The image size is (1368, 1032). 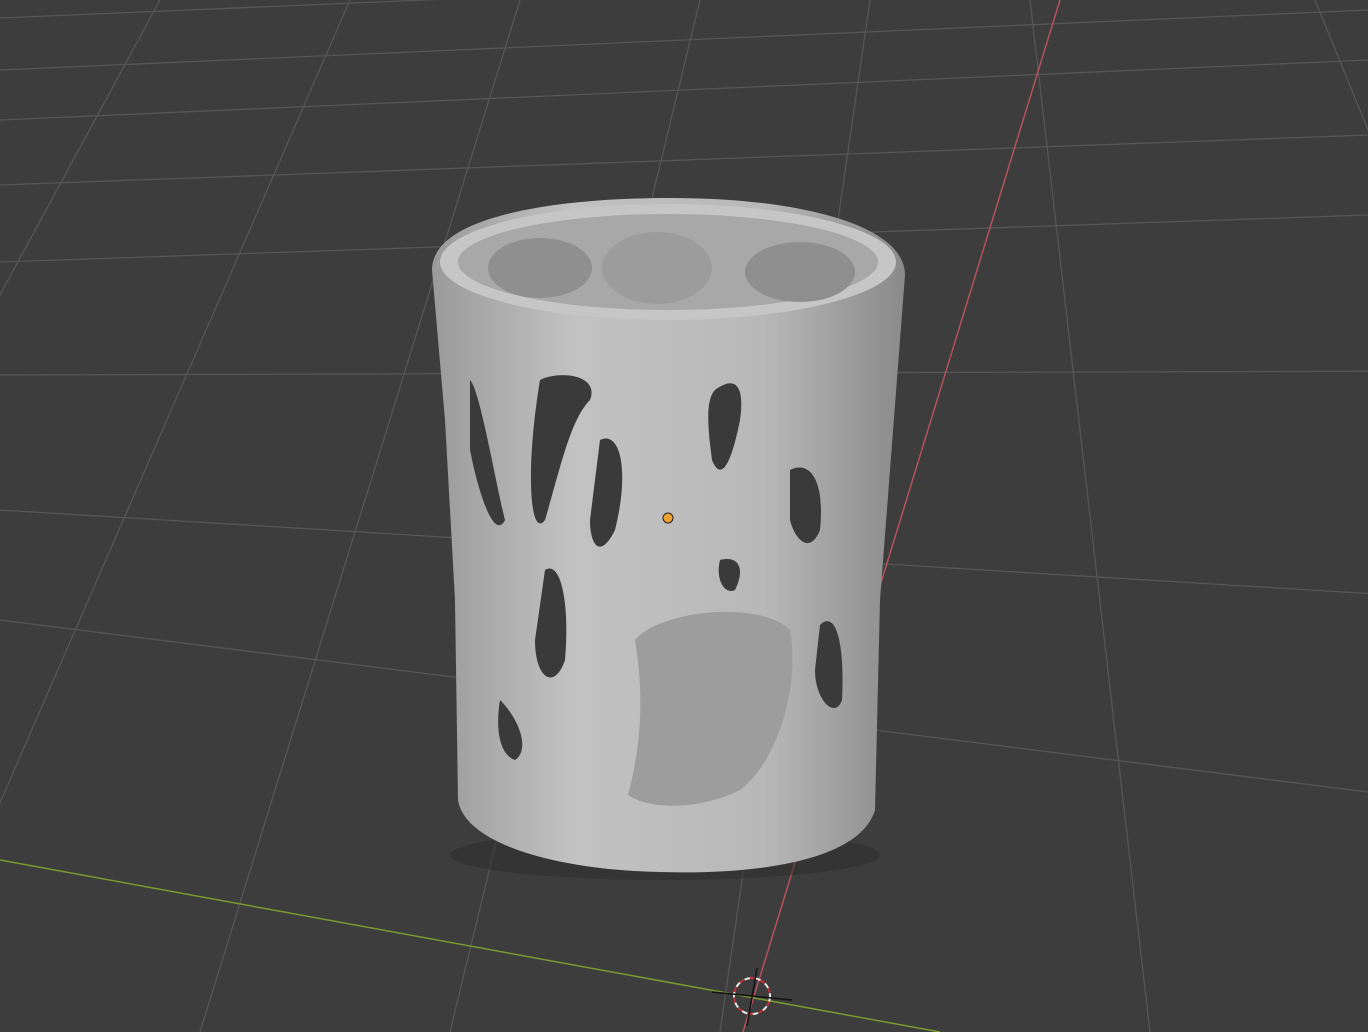 What do you see at coordinates (470, 945) in the screenshot?
I see `y-axis-line` at bounding box center [470, 945].